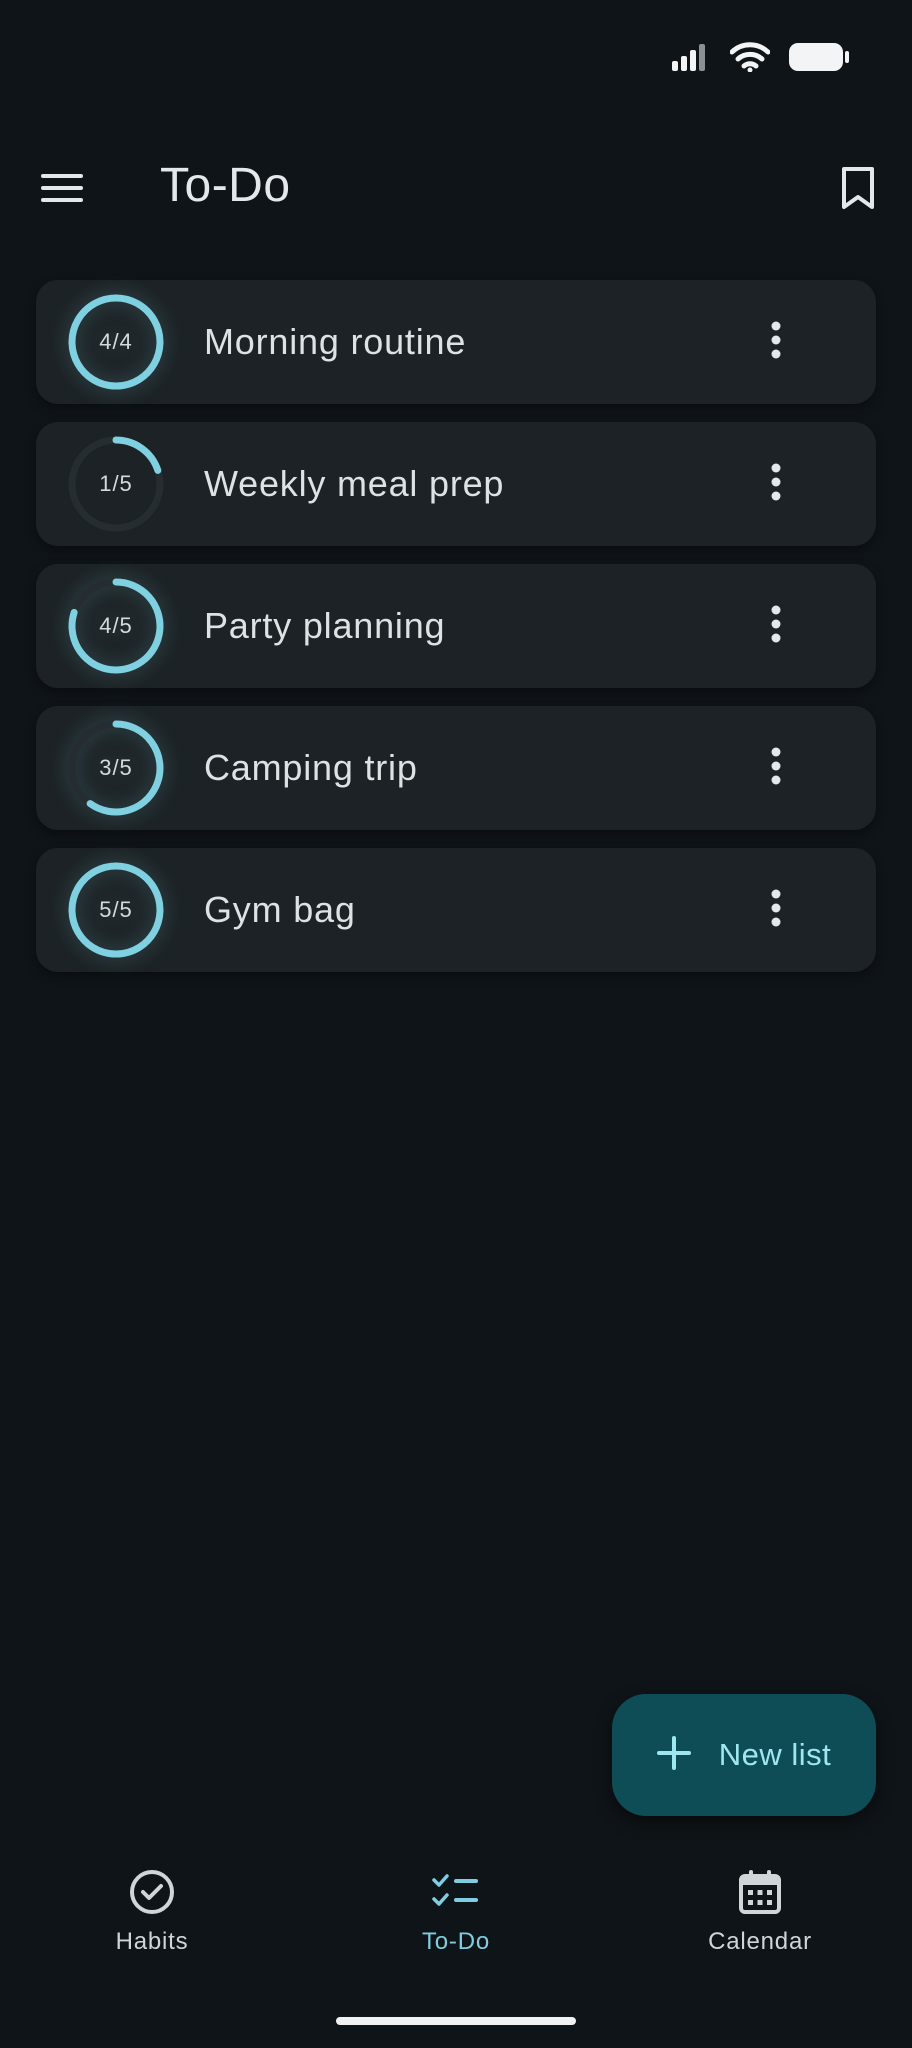 Image resolution: width=912 pixels, height=2048 pixels. I want to click on list-item: 3/5 Camping trip, so click(456, 768).